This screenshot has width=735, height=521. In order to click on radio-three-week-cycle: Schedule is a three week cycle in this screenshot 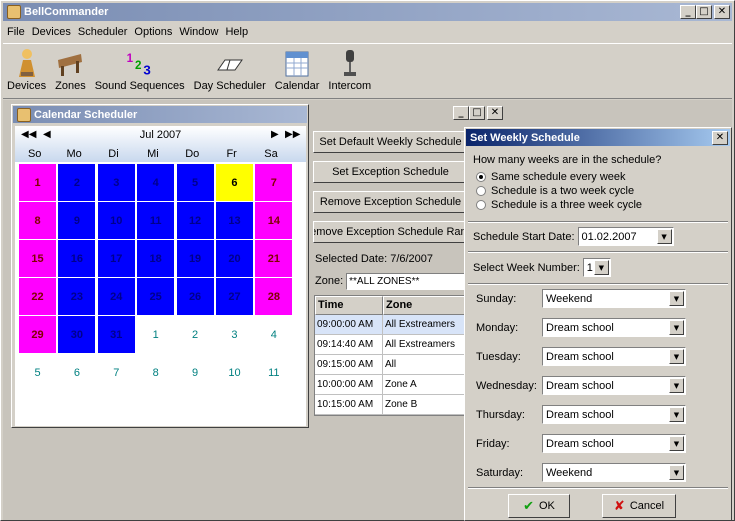, I will do `click(602, 205)`.